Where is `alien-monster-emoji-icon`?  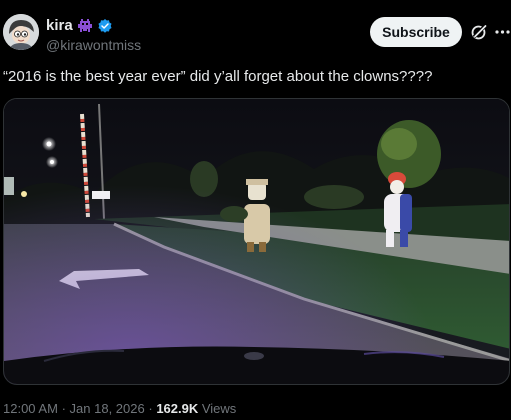
alien-monster-emoji-icon is located at coordinates (85, 26).